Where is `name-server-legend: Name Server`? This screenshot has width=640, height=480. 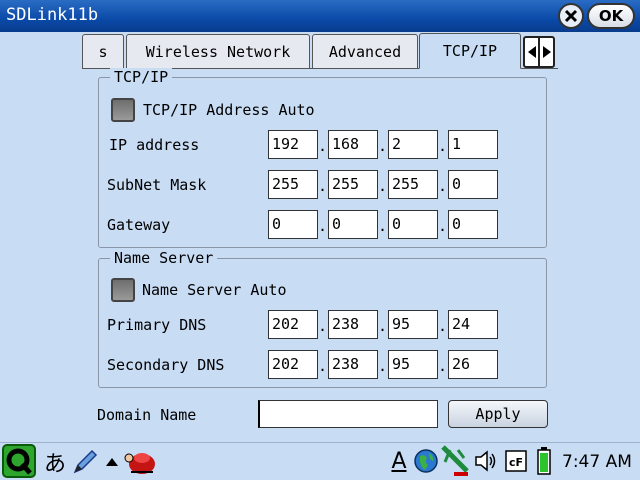
name-server-legend: Name Server is located at coordinates (164, 258).